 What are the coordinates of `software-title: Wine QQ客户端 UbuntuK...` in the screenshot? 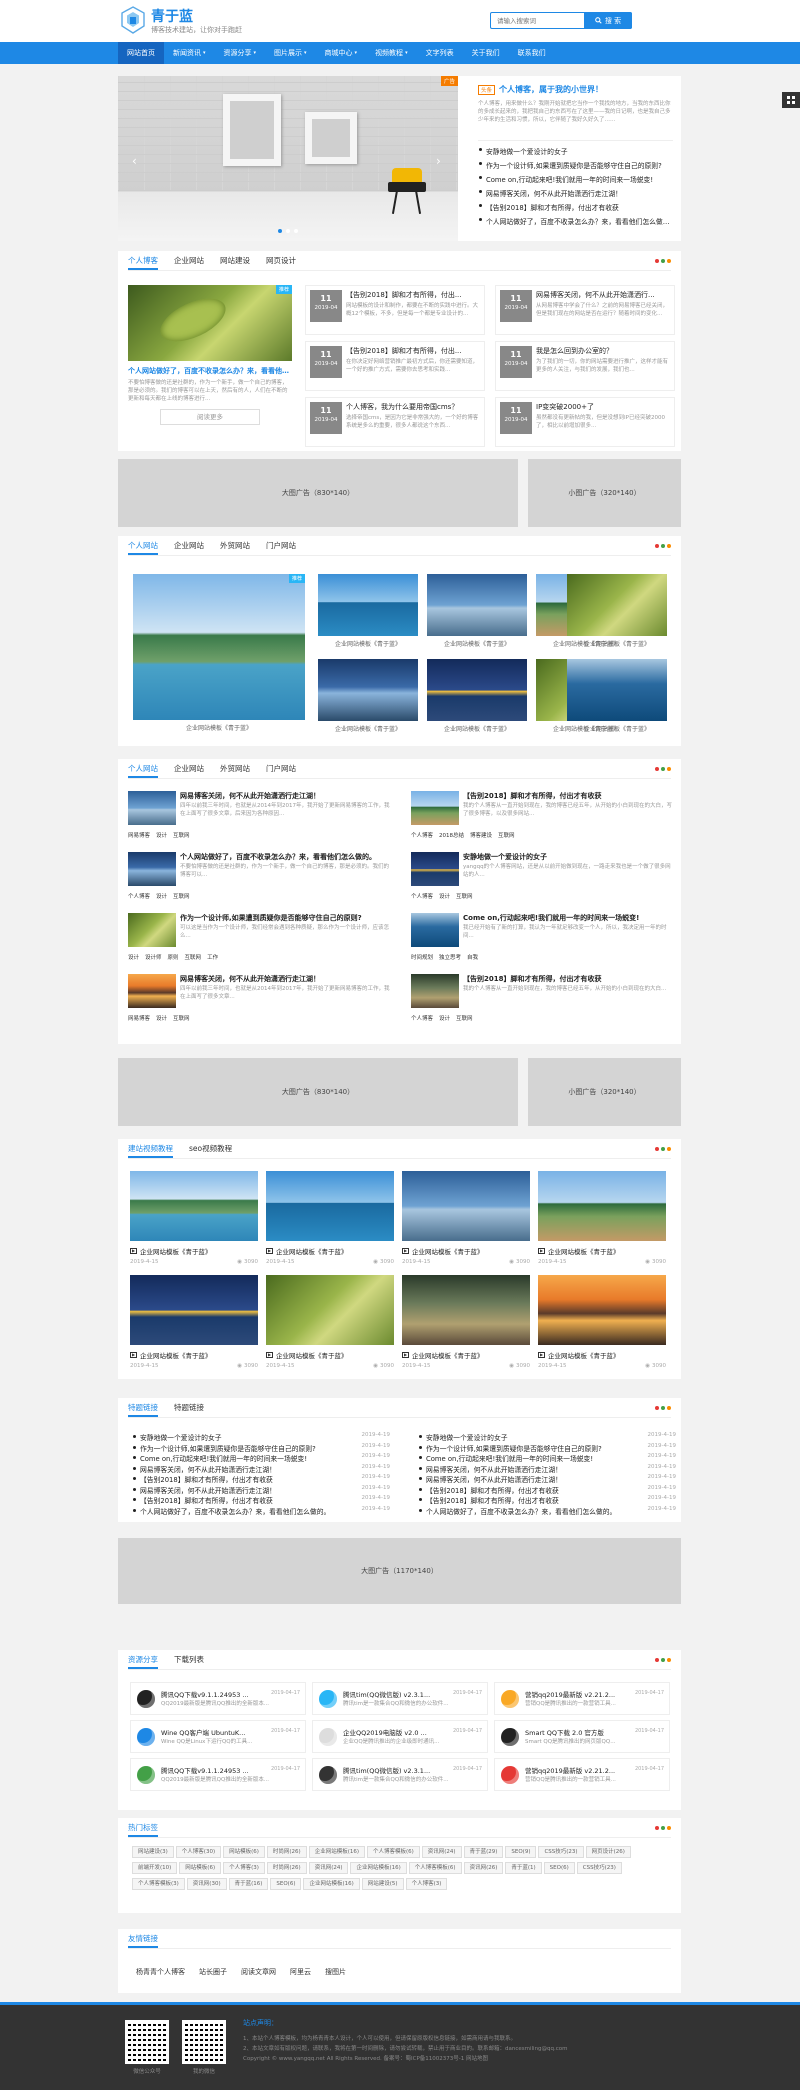 It's located at (208, 1732).